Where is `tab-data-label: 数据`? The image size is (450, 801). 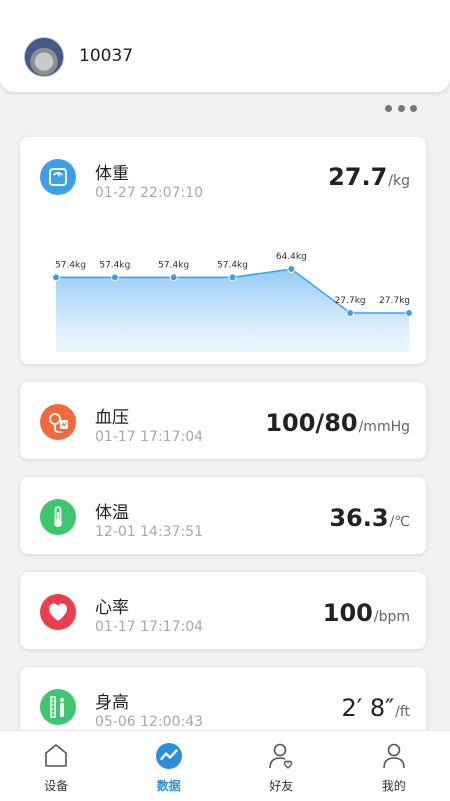 tab-data-label: 数据 is located at coordinates (169, 785).